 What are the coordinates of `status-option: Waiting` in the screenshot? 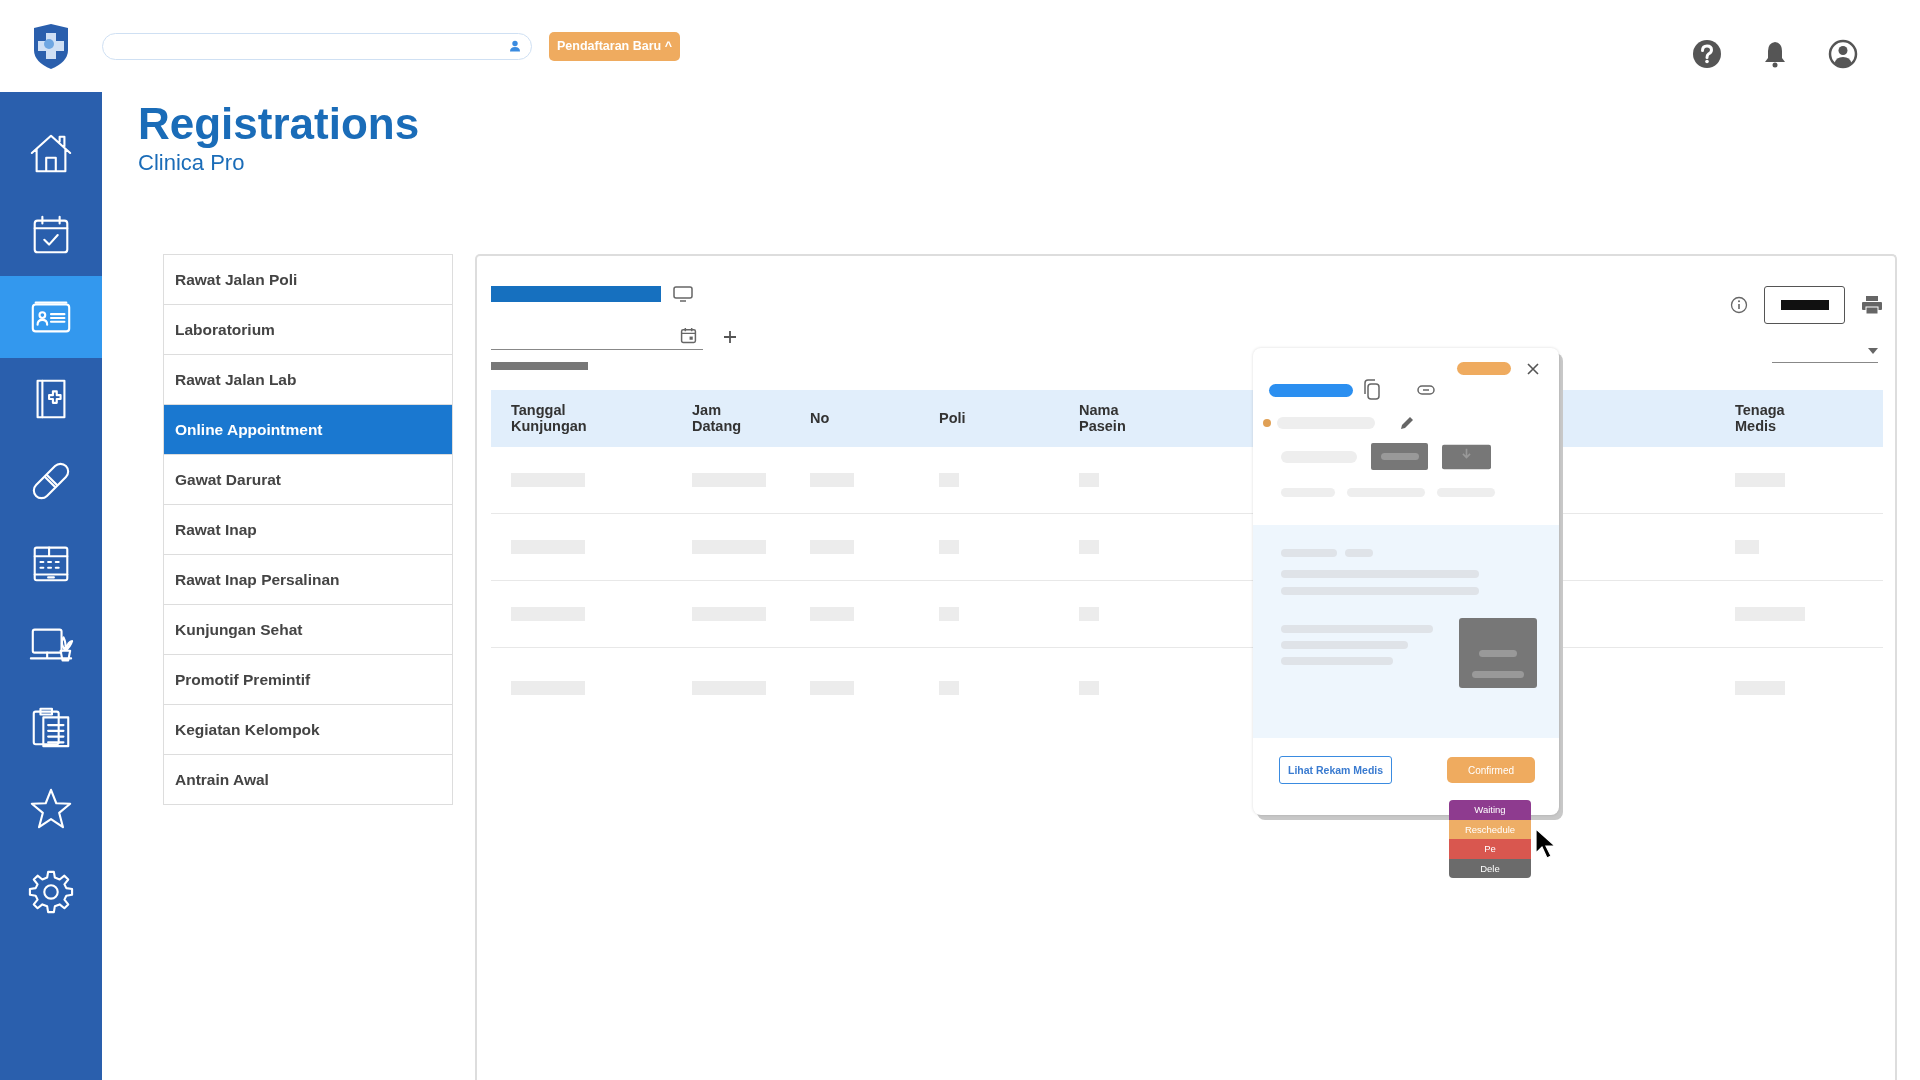 It's located at (1490, 810).